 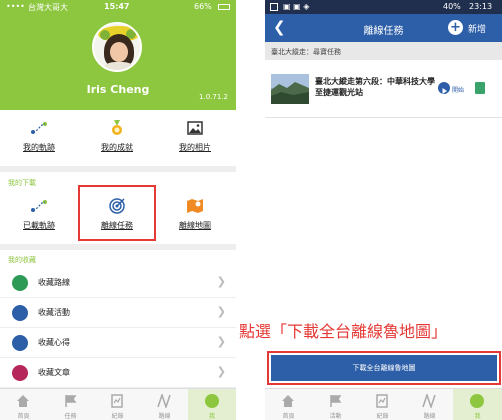 What do you see at coordinates (296, 6) in the screenshot?
I see `notification-icons: ▣ ▣ ◈` at bounding box center [296, 6].